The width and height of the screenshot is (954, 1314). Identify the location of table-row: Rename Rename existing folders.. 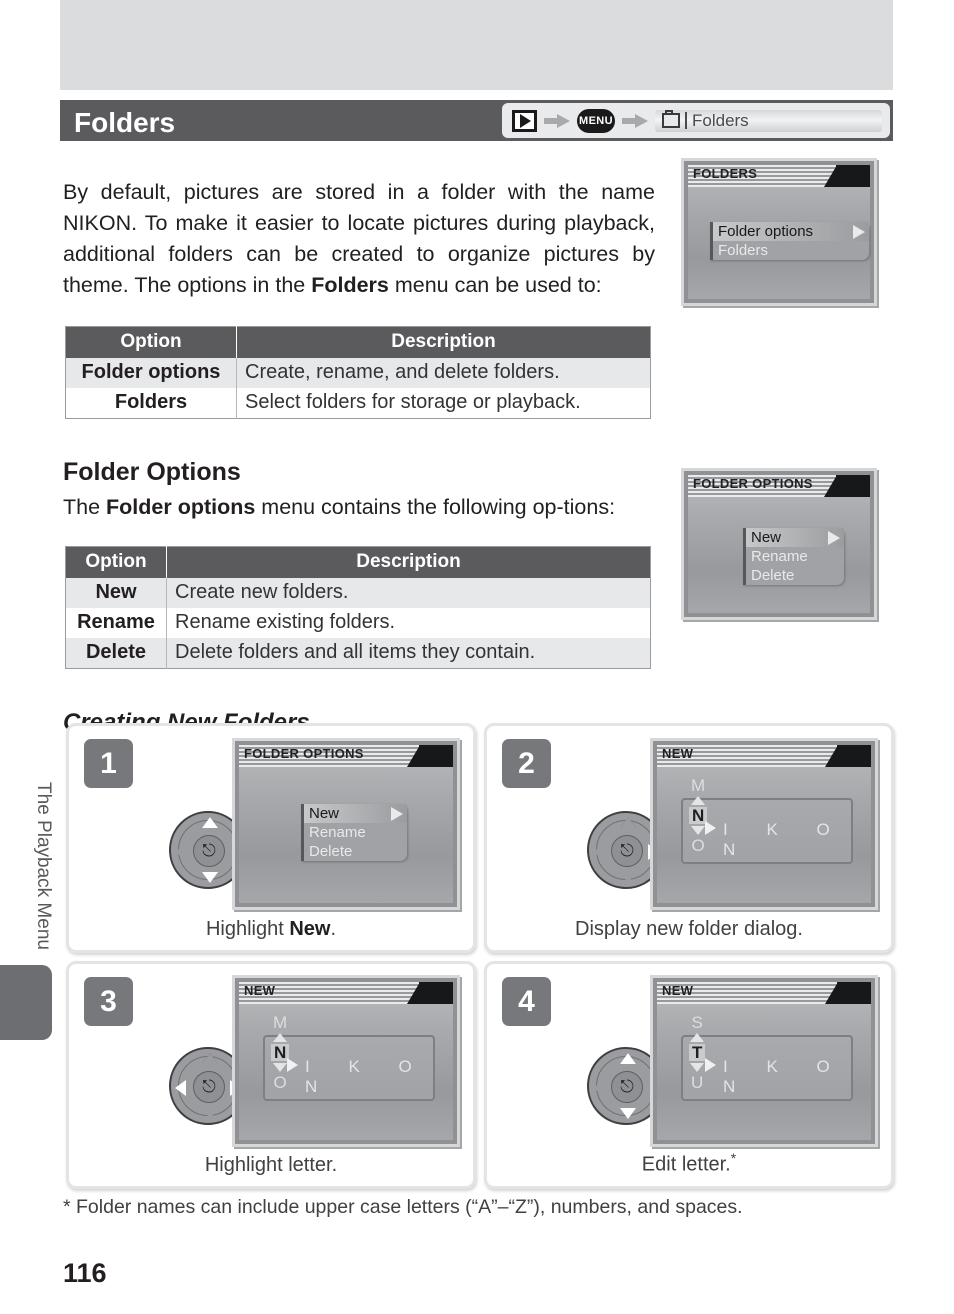
(358, 623).